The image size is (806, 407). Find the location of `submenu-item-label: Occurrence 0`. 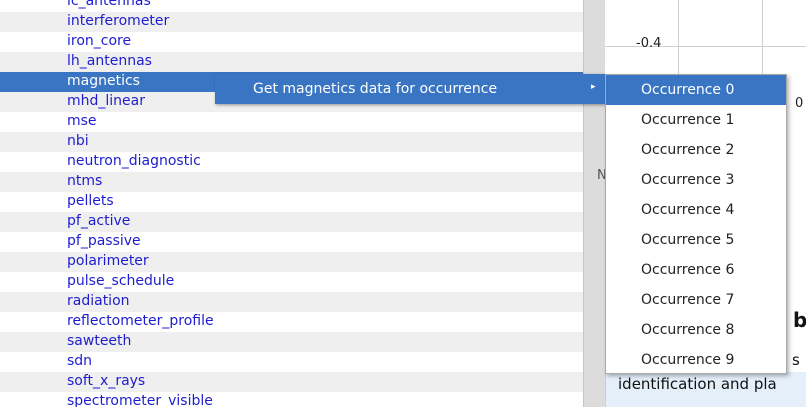

submenu-item-label: Occurrence 0 is located at coordinates (688, 90).